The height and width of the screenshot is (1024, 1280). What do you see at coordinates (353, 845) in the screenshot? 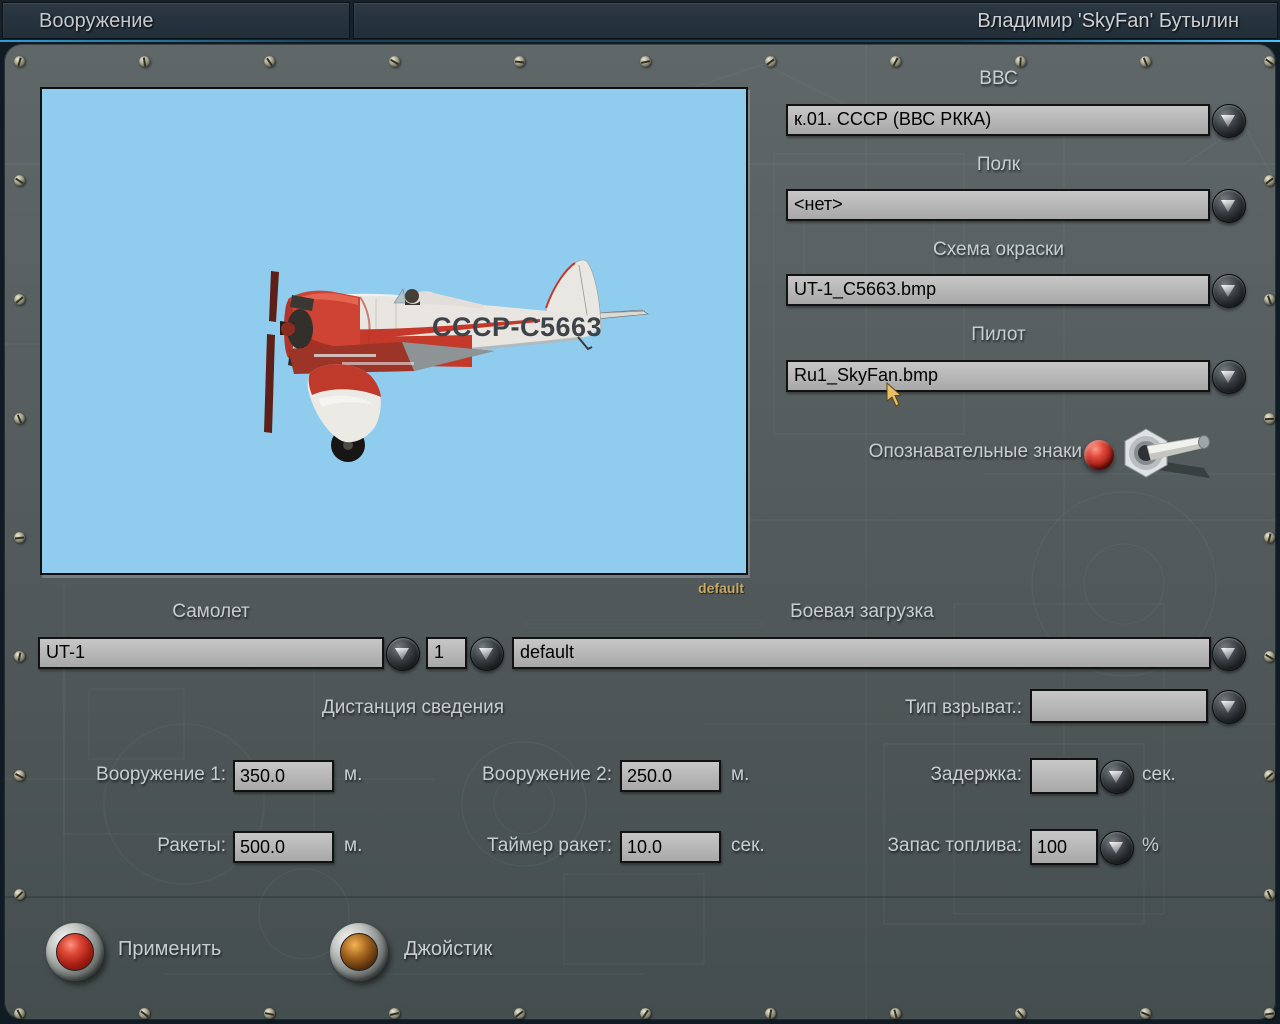
I see `rockets-unit: м.` at bounding box center [353, 845].